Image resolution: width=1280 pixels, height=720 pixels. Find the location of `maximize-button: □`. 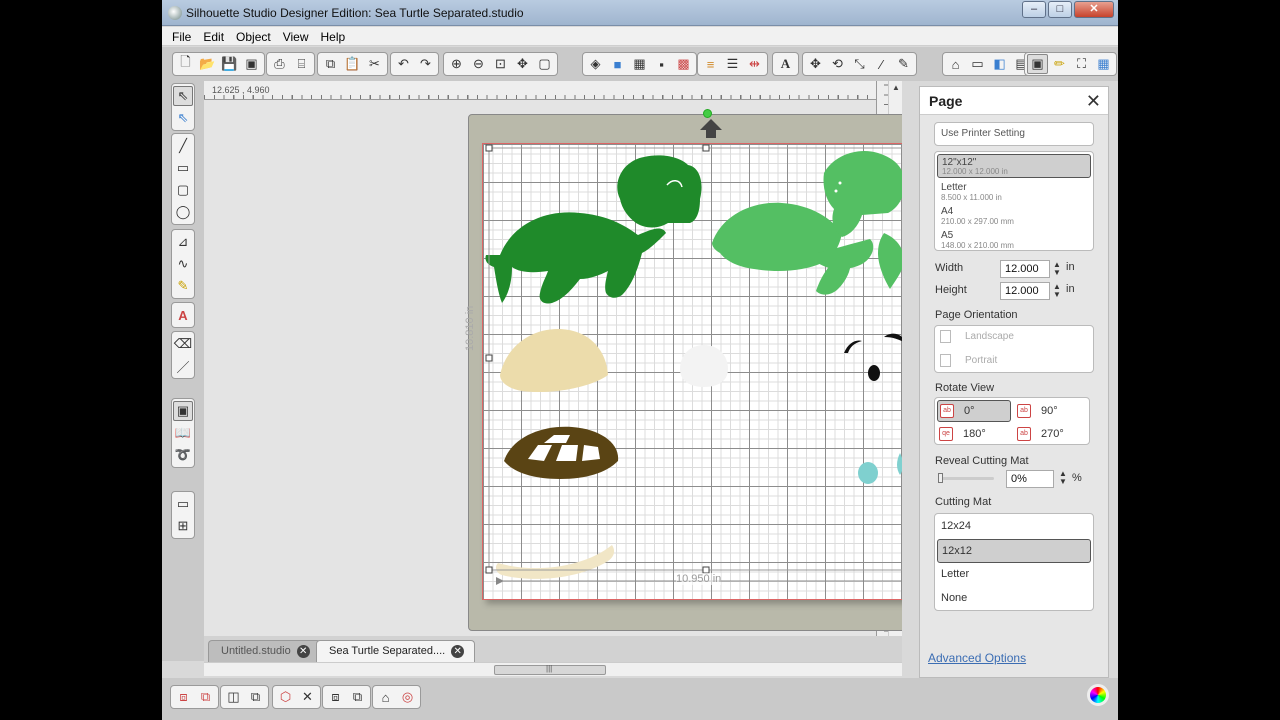

maximize-button: □ is located at coordinates (1060, 9).